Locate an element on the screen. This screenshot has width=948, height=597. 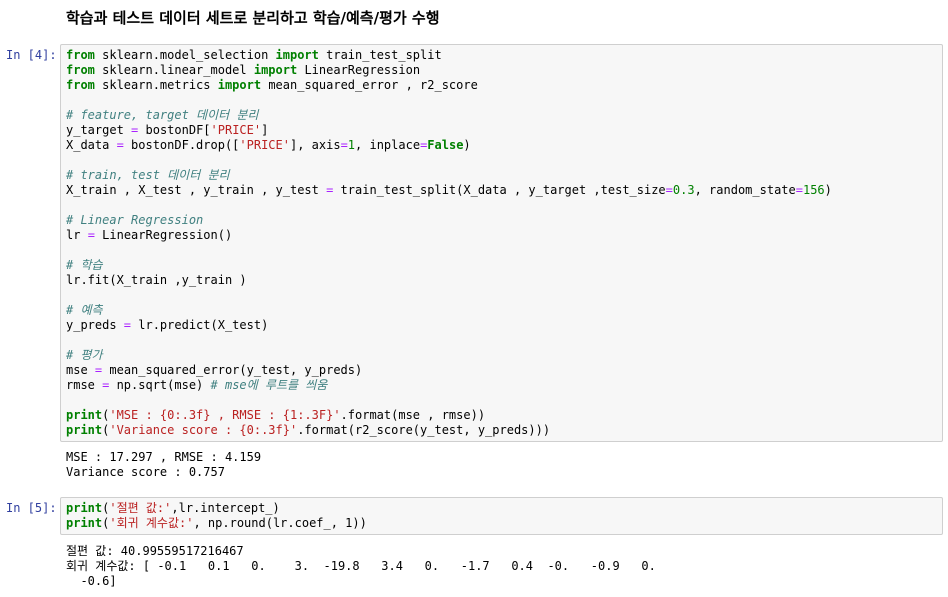
code-line: # 평가 is located at coordinates (501, 355).